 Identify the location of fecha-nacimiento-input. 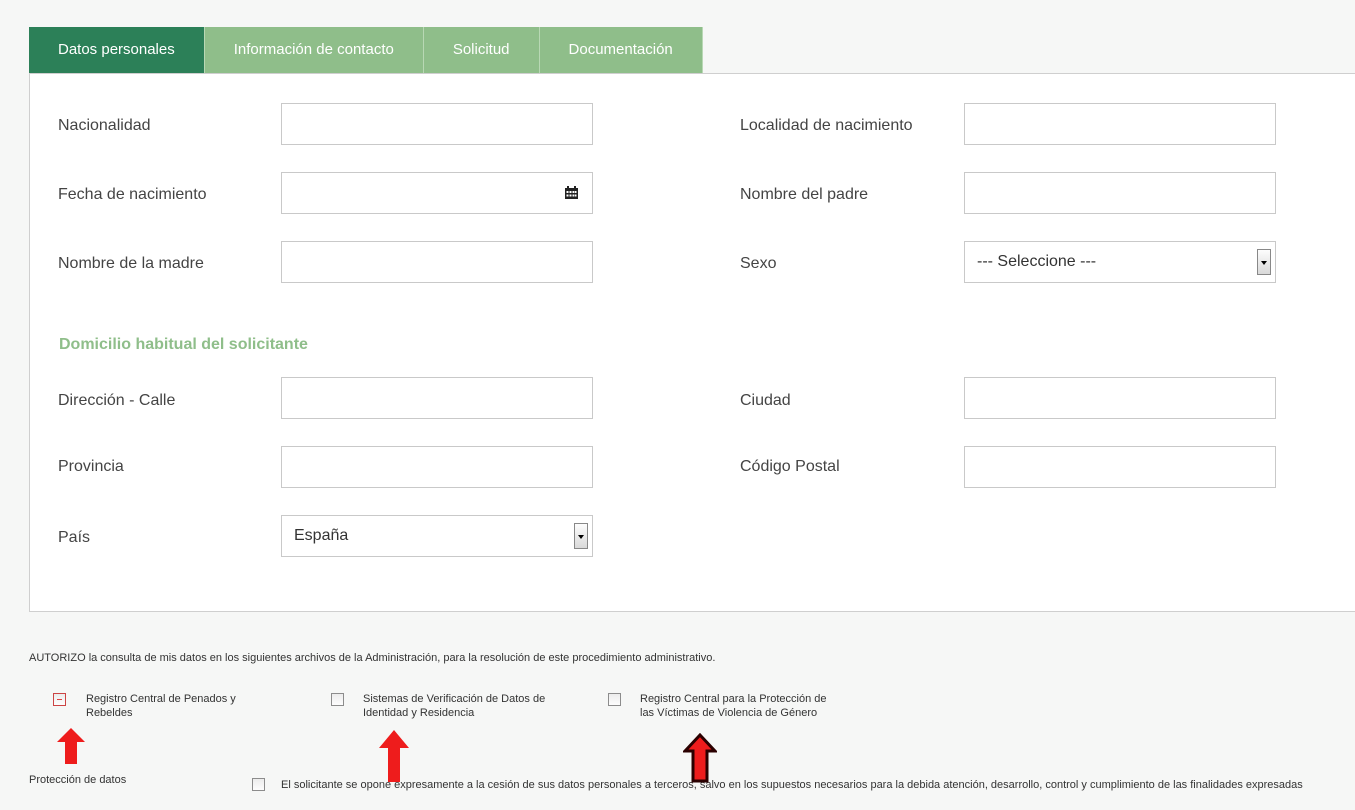
(437, 193).